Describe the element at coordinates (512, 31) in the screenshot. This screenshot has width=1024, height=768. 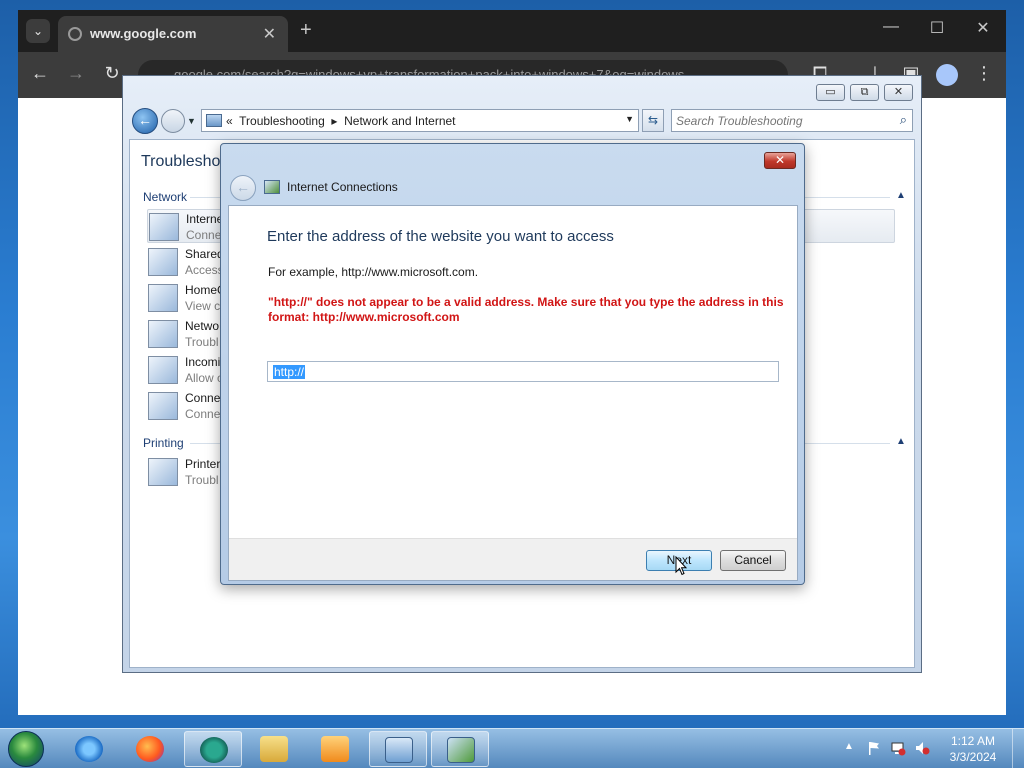
I see `chrome-tab-bar: ⌄ www.google.com ✕ + — ☐ ✕` at that location.